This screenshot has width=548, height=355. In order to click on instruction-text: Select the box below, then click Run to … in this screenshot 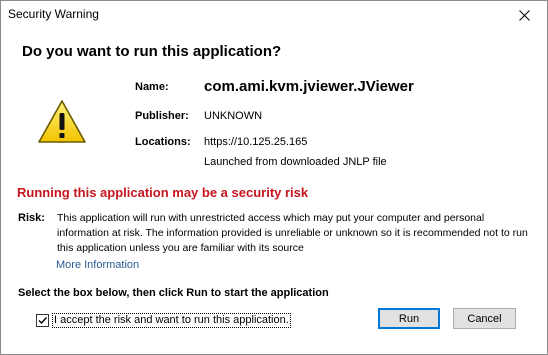, I will do `click(173, 293)`.